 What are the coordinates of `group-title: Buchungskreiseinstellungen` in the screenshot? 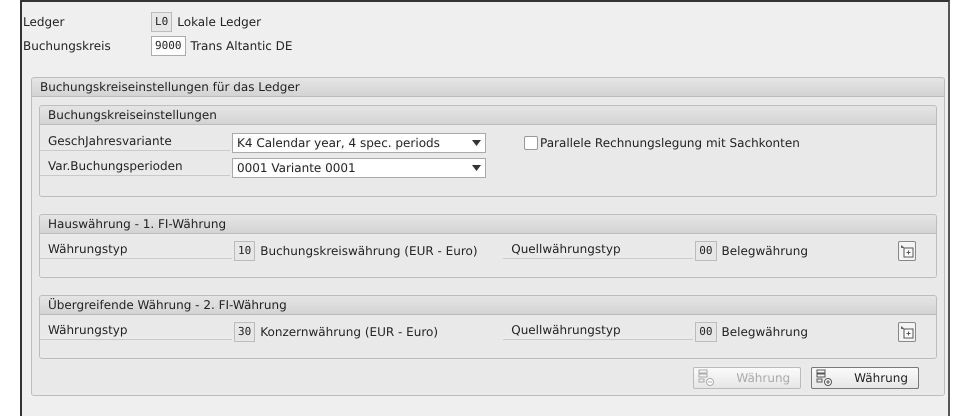 It's located at (488, 115).